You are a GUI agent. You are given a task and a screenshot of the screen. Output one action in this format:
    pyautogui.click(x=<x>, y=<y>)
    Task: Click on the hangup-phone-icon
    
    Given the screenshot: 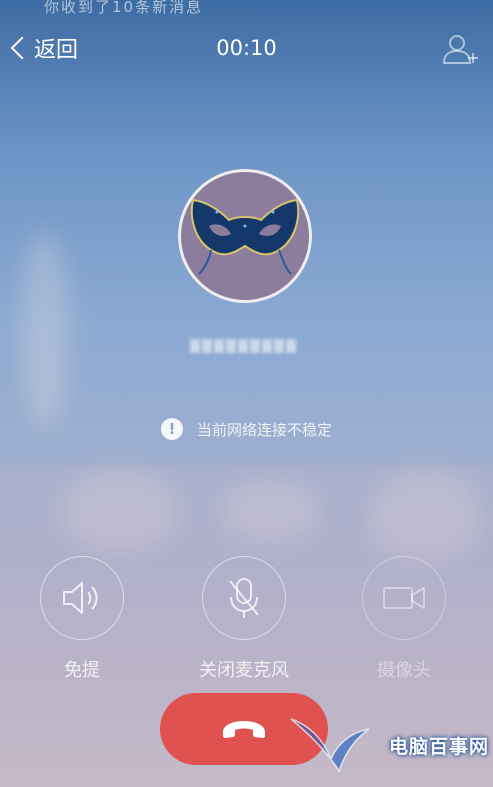 What is the action you would take?
    pyautogui.click(x=244, y=729)
    